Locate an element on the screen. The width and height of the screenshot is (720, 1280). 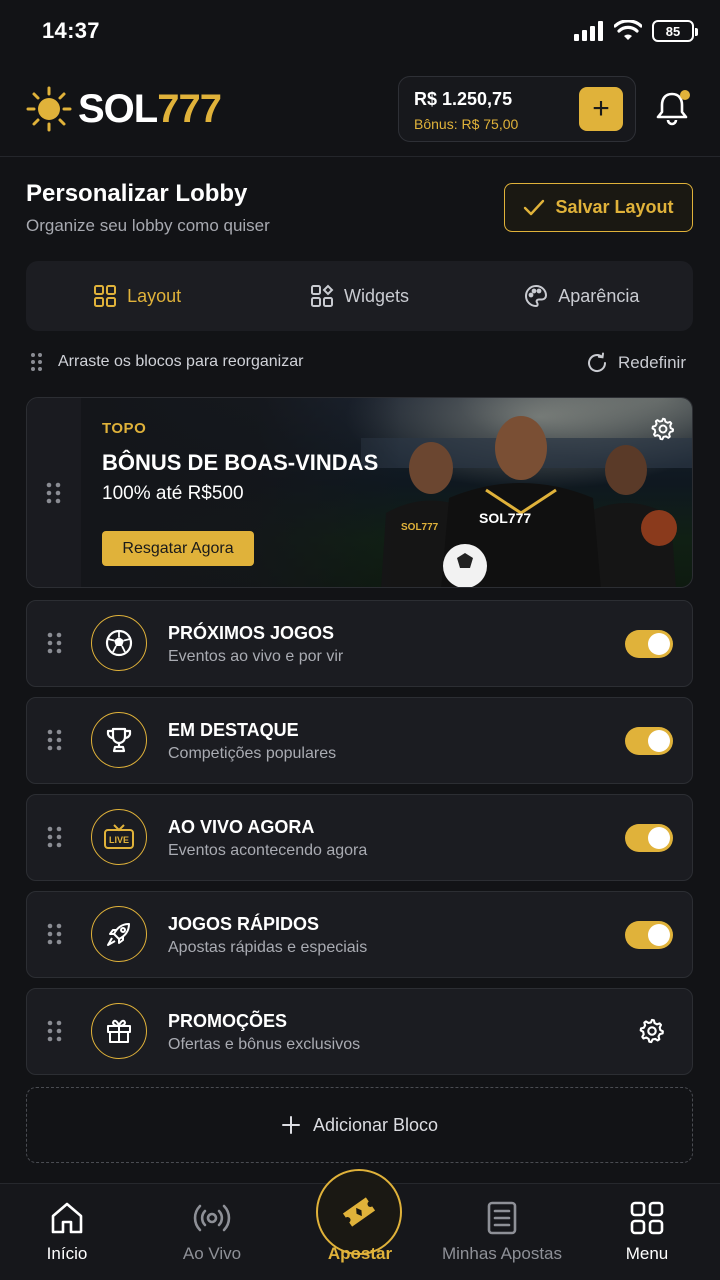
reset-button: Redefinir is located at coordinates (636, 363).